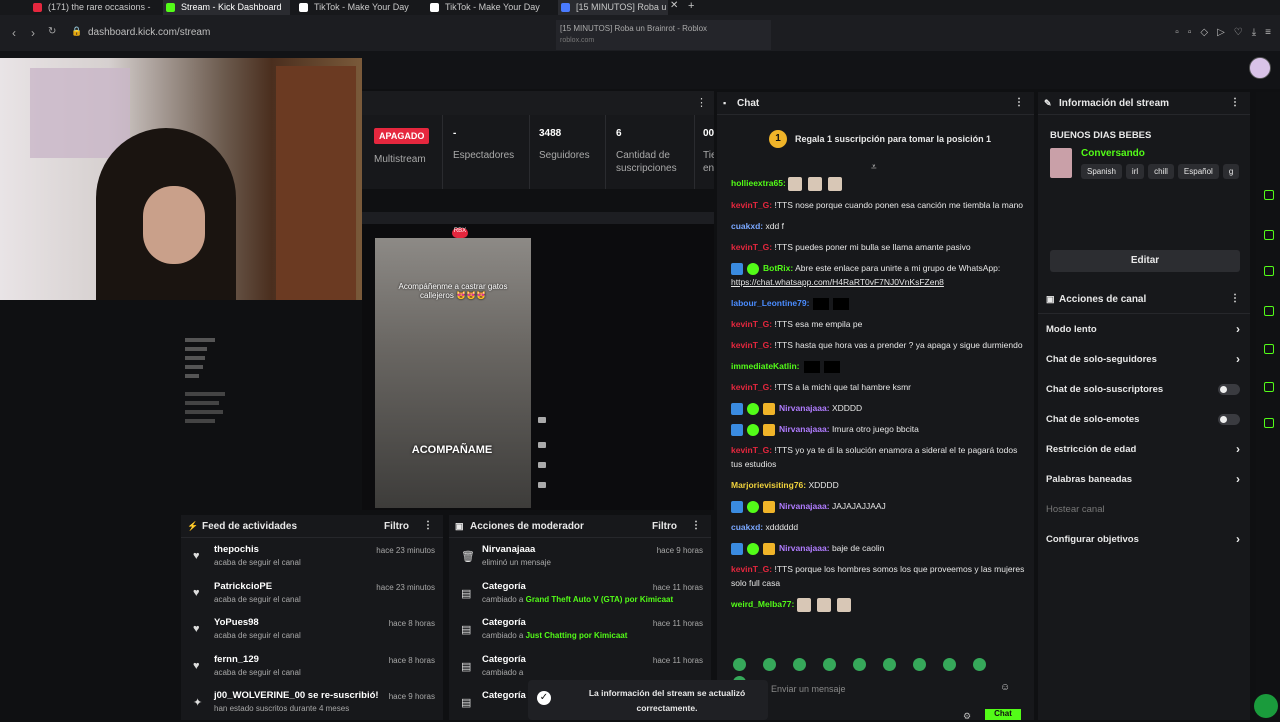 Image resolution: width=1280 pixels, height=722 pixels. Describe the element at coordinates (1144, 449) in the screenshot. I see `channel-action-item: Restricción de edad ›` at that location.